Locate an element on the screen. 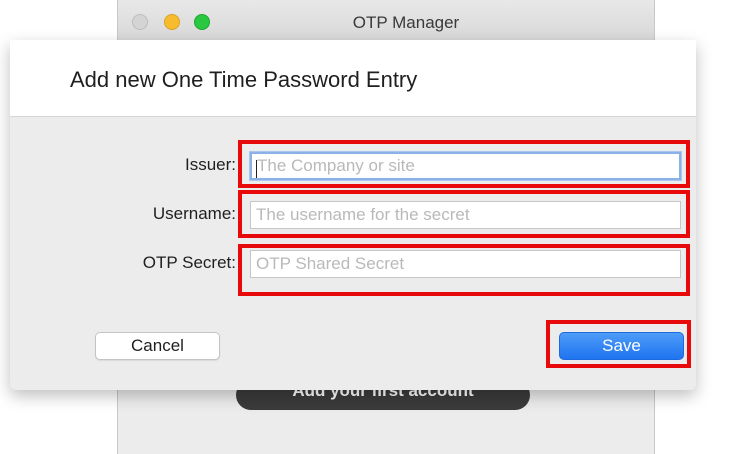 The height and width of the screenshot is (454, 742). username-input is located at coordinates (465, 215).